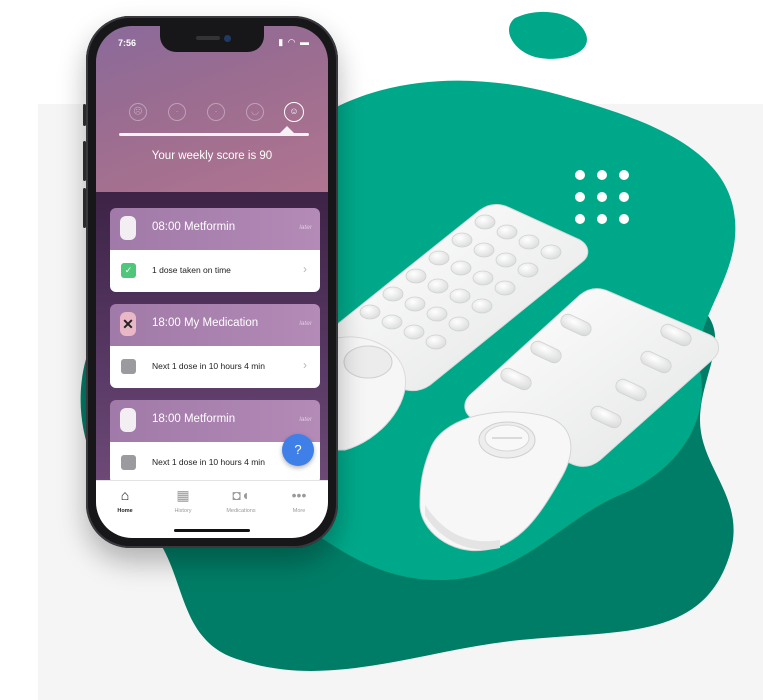 The width and height of the screenshot is (763, 700). What do you see at coordinates (216, 112) in the screenshot?
I see `neutral-face-icon: ·` at bounding box center [216, 112].